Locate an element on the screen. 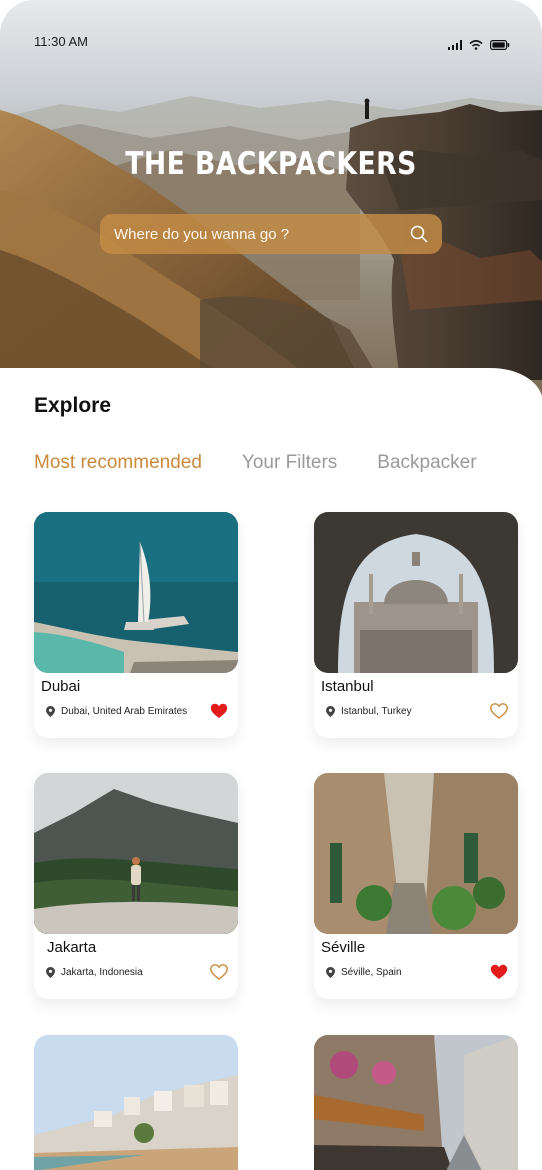  destination-card-jakarta: Jakarta Jakarta, Indonesia is located at coordinates (136, 886).